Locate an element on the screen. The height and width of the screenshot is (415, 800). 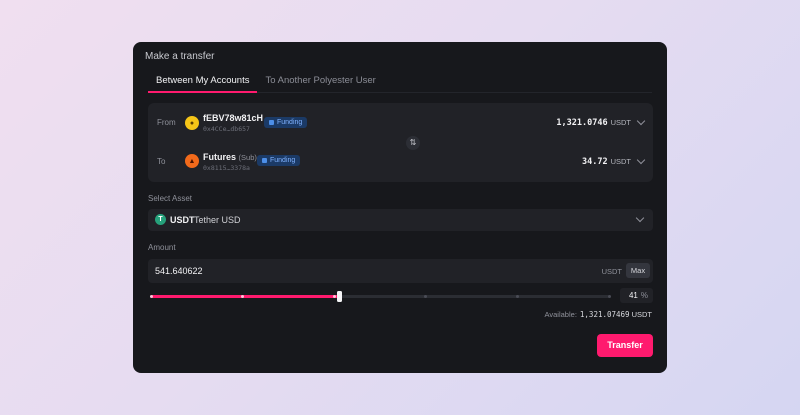
to-account-name: Futures (Sub) is located at coordinates (230, 157).